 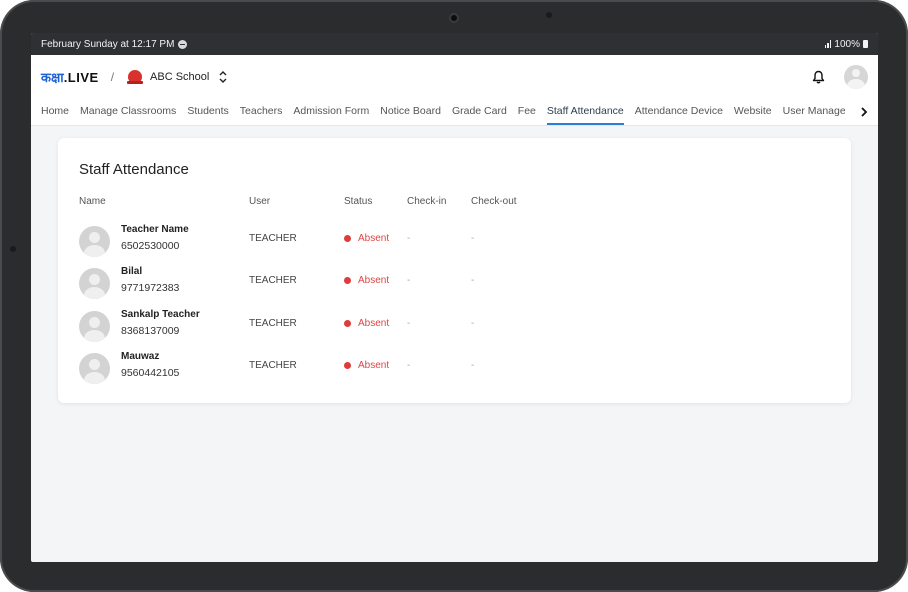 What do you see at coordinates (260, 201) in the screenshot?
I see `column-header-user: User` at bounding box center [260, 201].